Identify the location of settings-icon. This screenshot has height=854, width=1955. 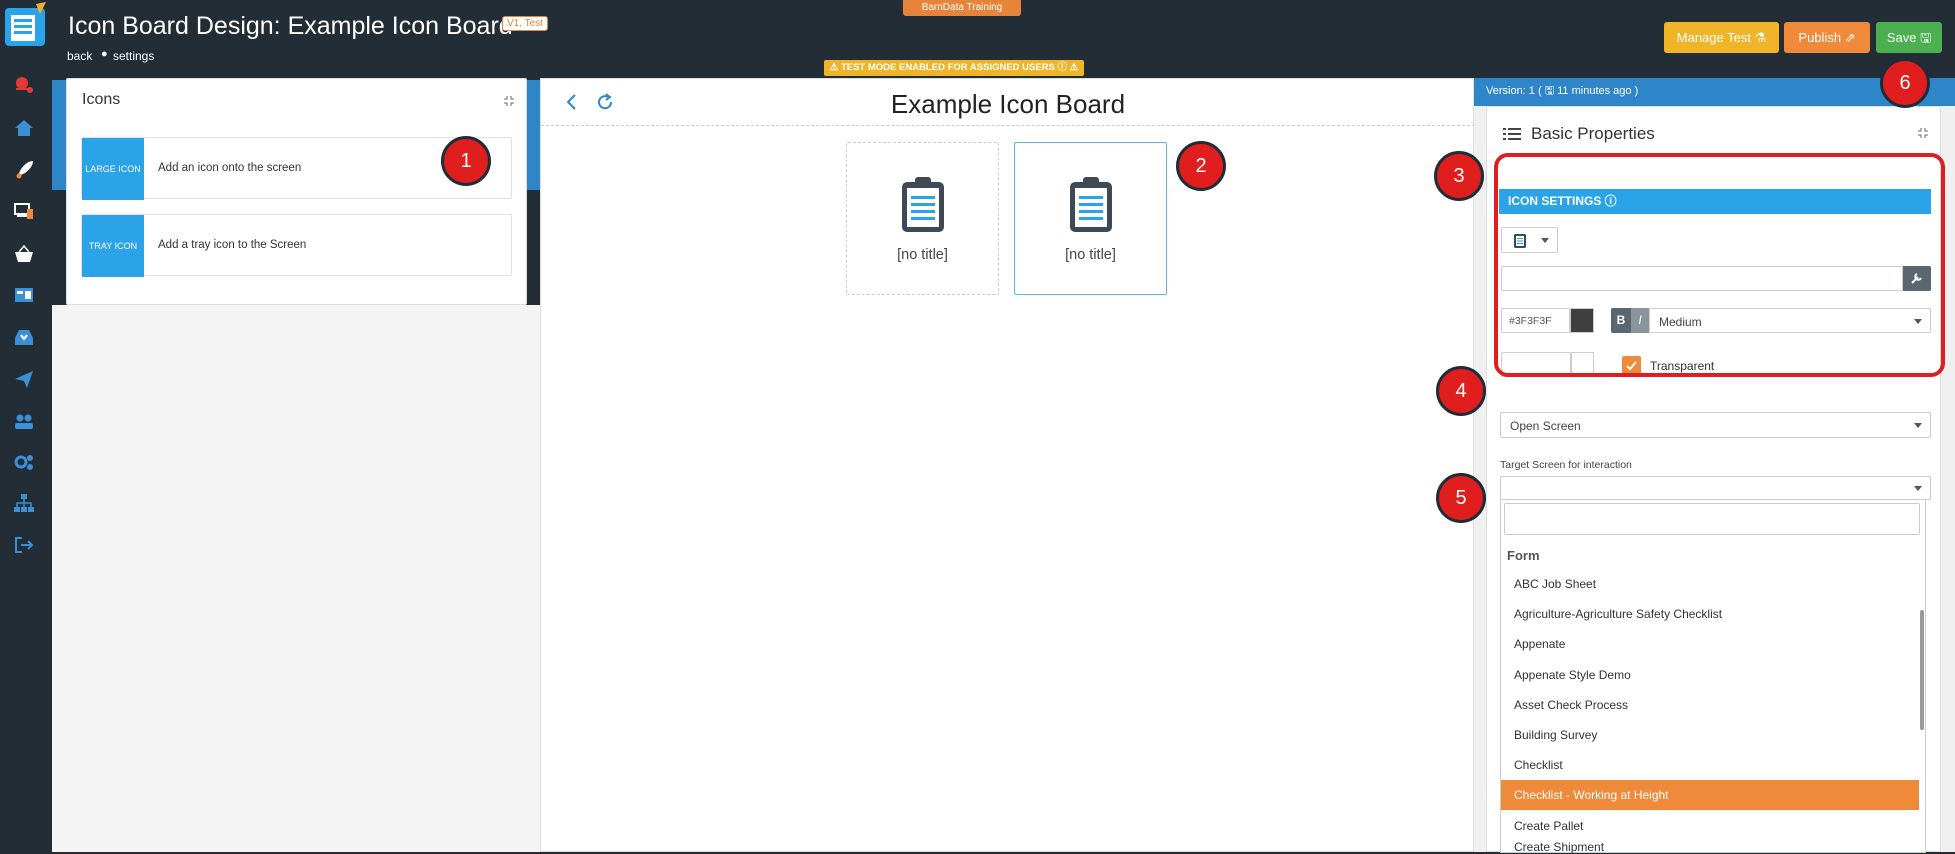
(24, 462).